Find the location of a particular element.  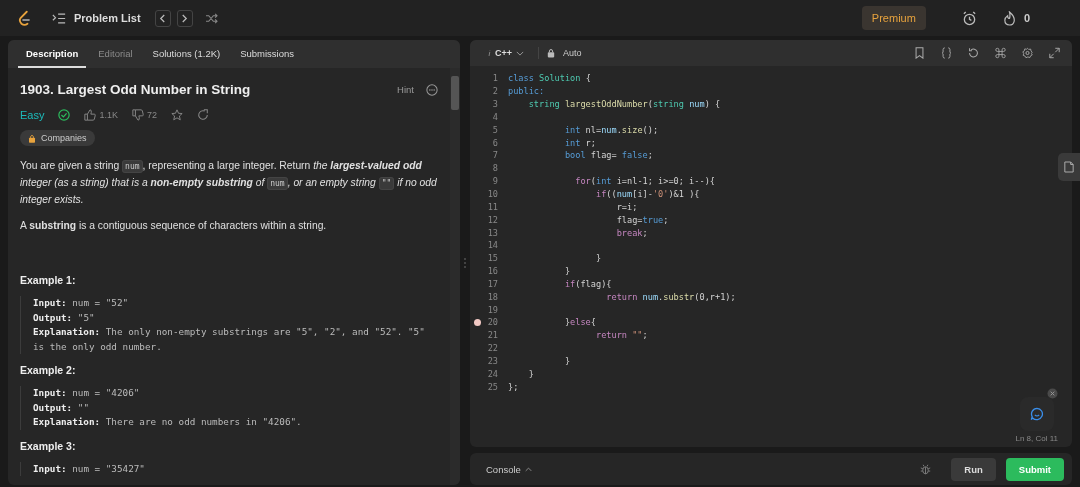

next-button is located at coordinates (184, 18).